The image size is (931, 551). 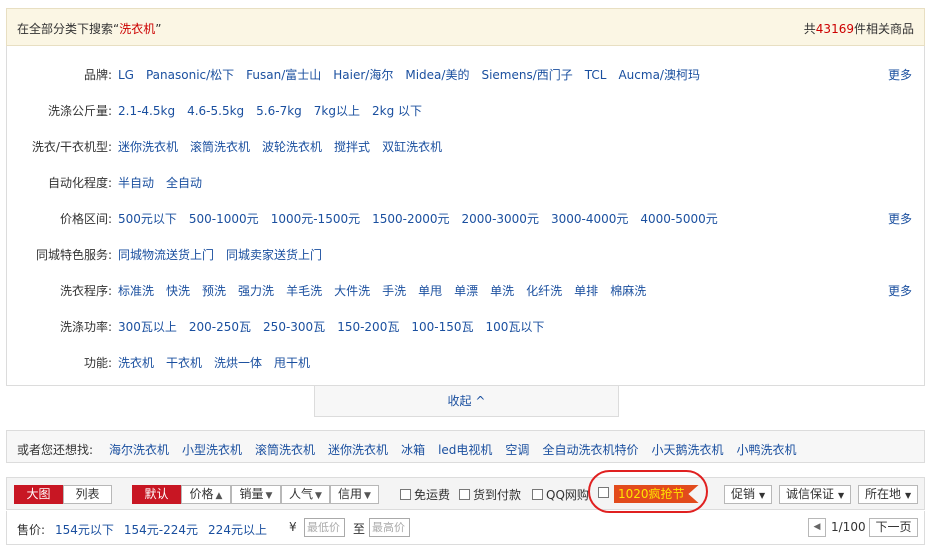 What do you see at coordinates (412, 147) in the screenshot?
I see `filter-option: 双缸洗衣机` at bounding box center [412, 147].